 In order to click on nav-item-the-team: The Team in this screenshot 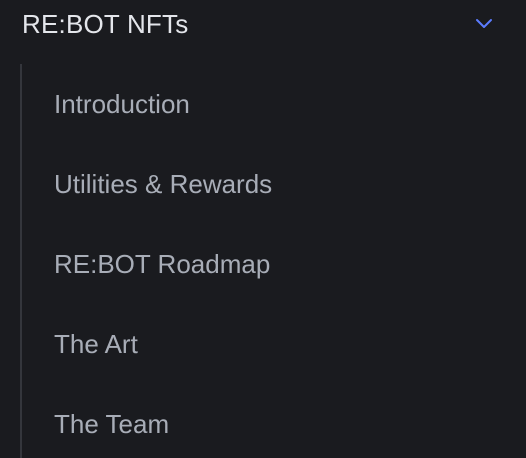, I will do `click(274, 424)`.